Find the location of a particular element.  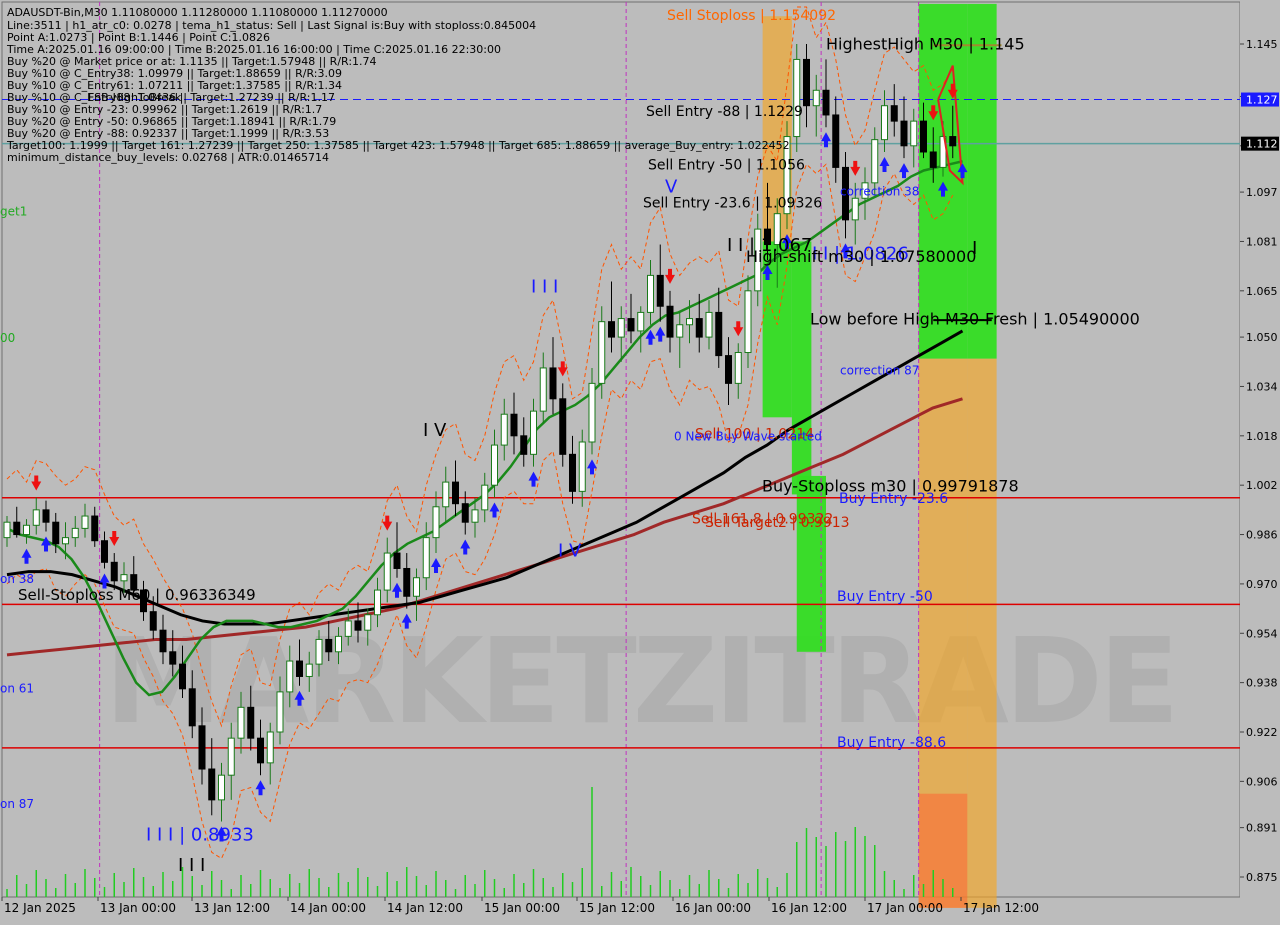

chart-annotation: correction 38 is located at coordinates (879, 192).